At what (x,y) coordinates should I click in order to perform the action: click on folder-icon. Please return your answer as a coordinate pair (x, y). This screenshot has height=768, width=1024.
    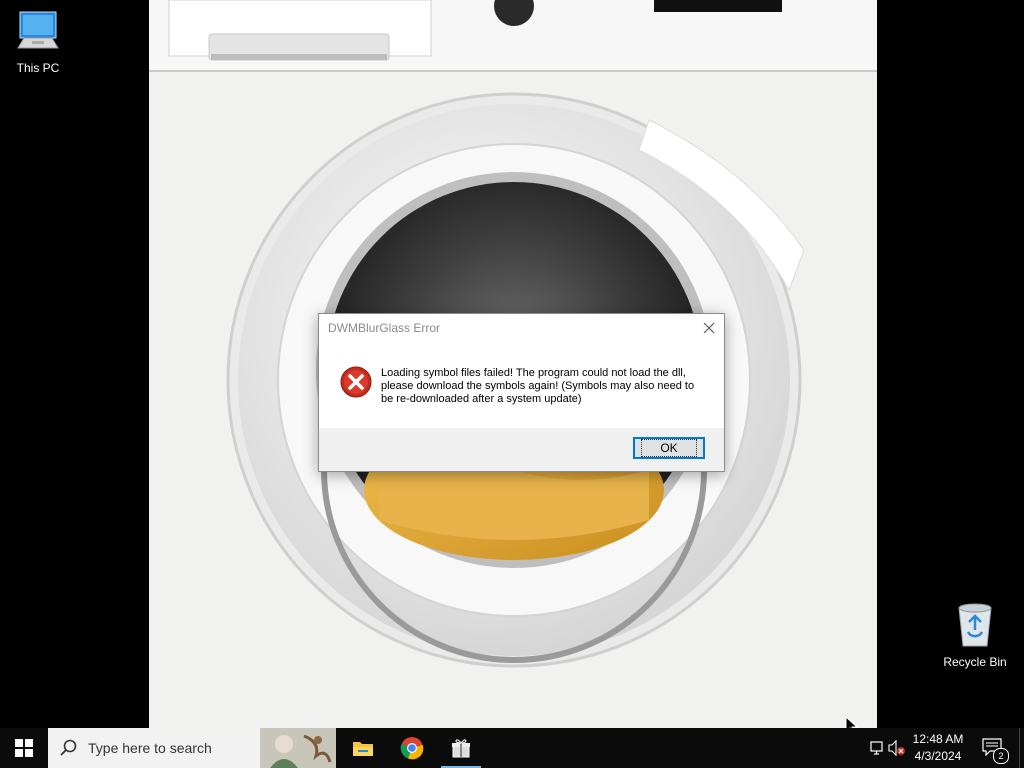
    Looking at the image, I should click on (363, 749).